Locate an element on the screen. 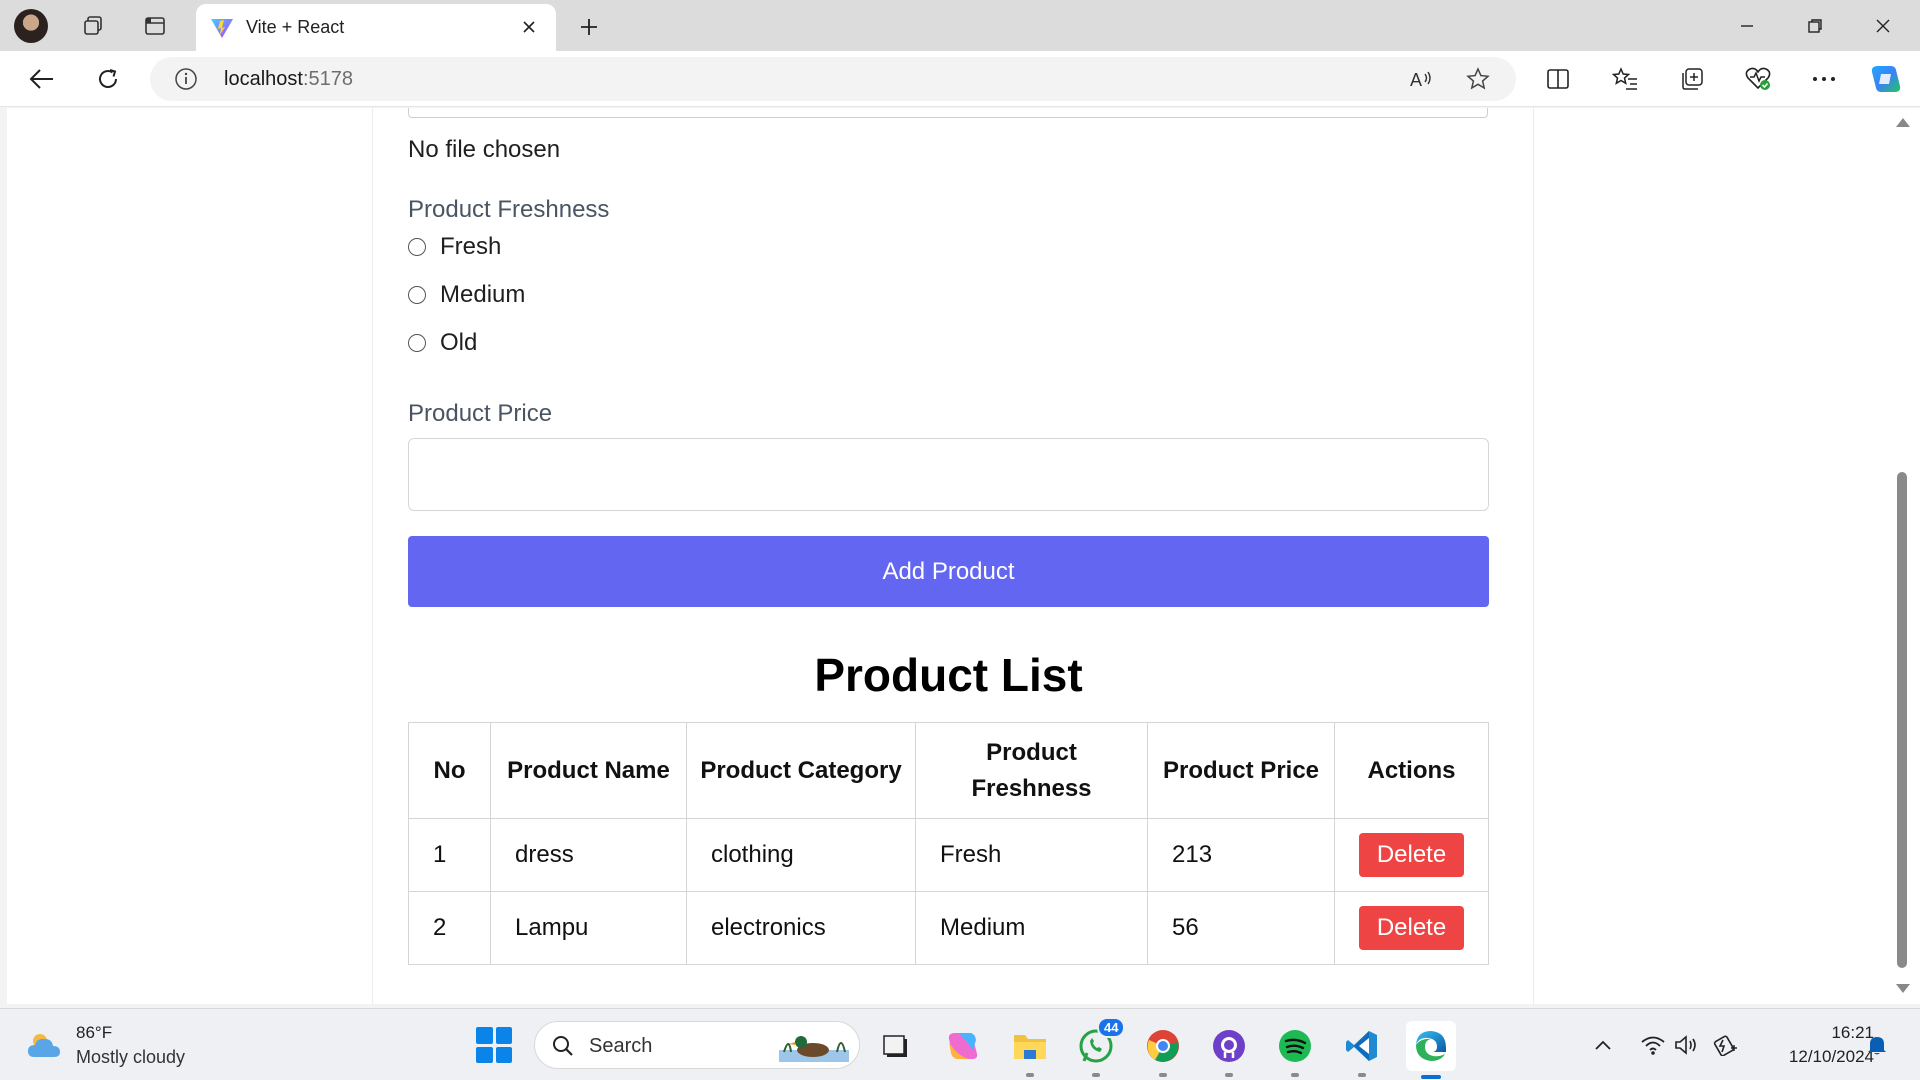 The image size is (1920, 1080). taskbar-search: Search is located at coordinates (697, 1045).